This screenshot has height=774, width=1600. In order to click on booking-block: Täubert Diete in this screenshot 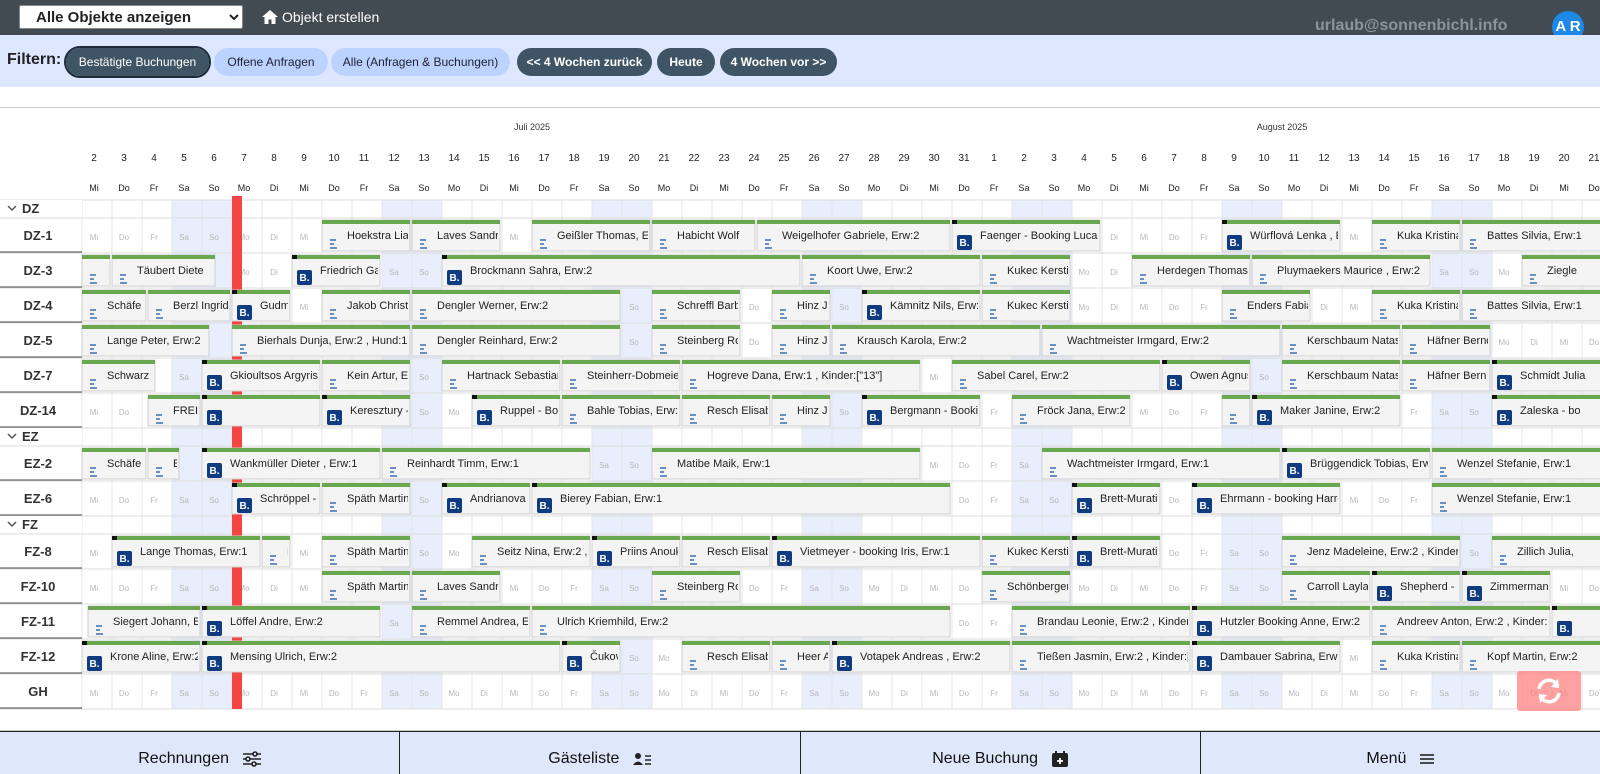, I will do `click(163, 270)`.